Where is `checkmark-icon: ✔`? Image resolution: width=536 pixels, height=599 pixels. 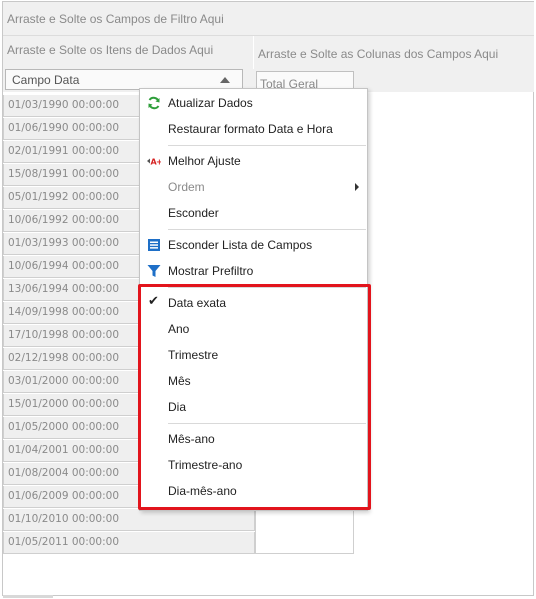 checkmark-icon: ✔ is located at coordinates (153, 301).